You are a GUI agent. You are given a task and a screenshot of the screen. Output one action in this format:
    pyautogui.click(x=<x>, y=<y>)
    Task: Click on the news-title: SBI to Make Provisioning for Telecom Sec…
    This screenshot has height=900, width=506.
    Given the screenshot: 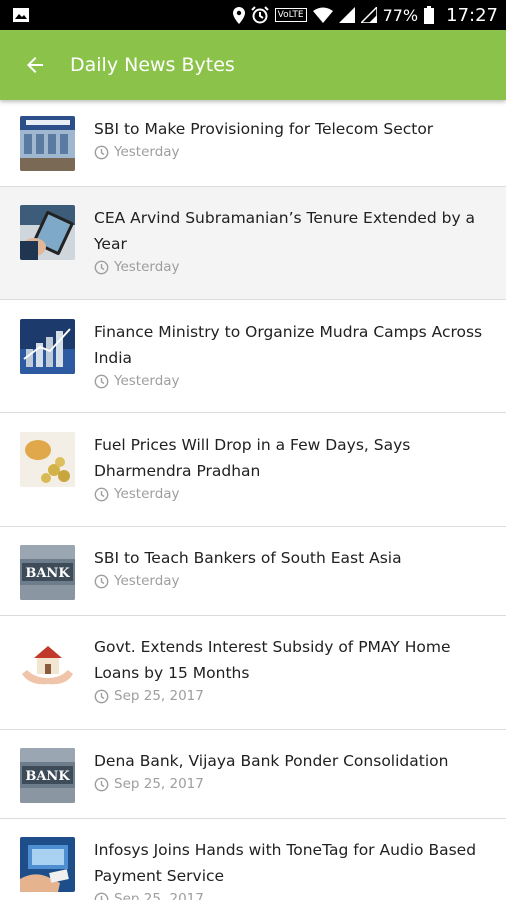 What is the action you would take?
    pyautogui.click(x=264, y=129)
    